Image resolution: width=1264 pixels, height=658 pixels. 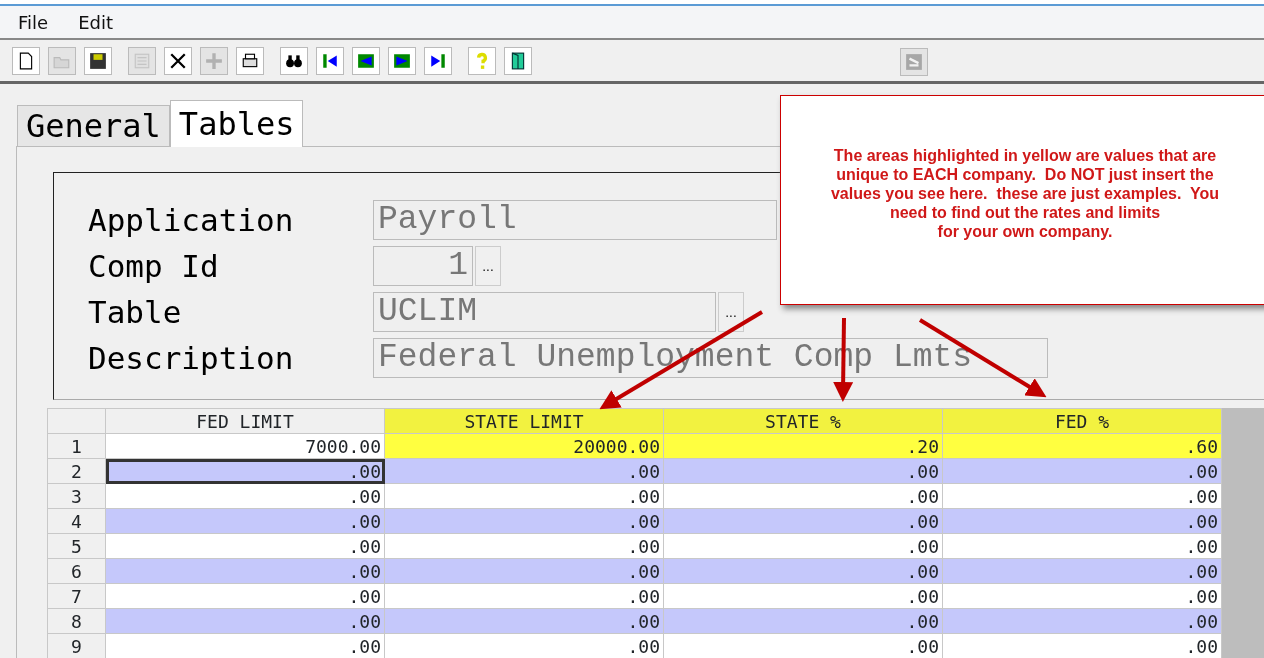 I want to click on row-number: 5, so click(x=76, y=546).